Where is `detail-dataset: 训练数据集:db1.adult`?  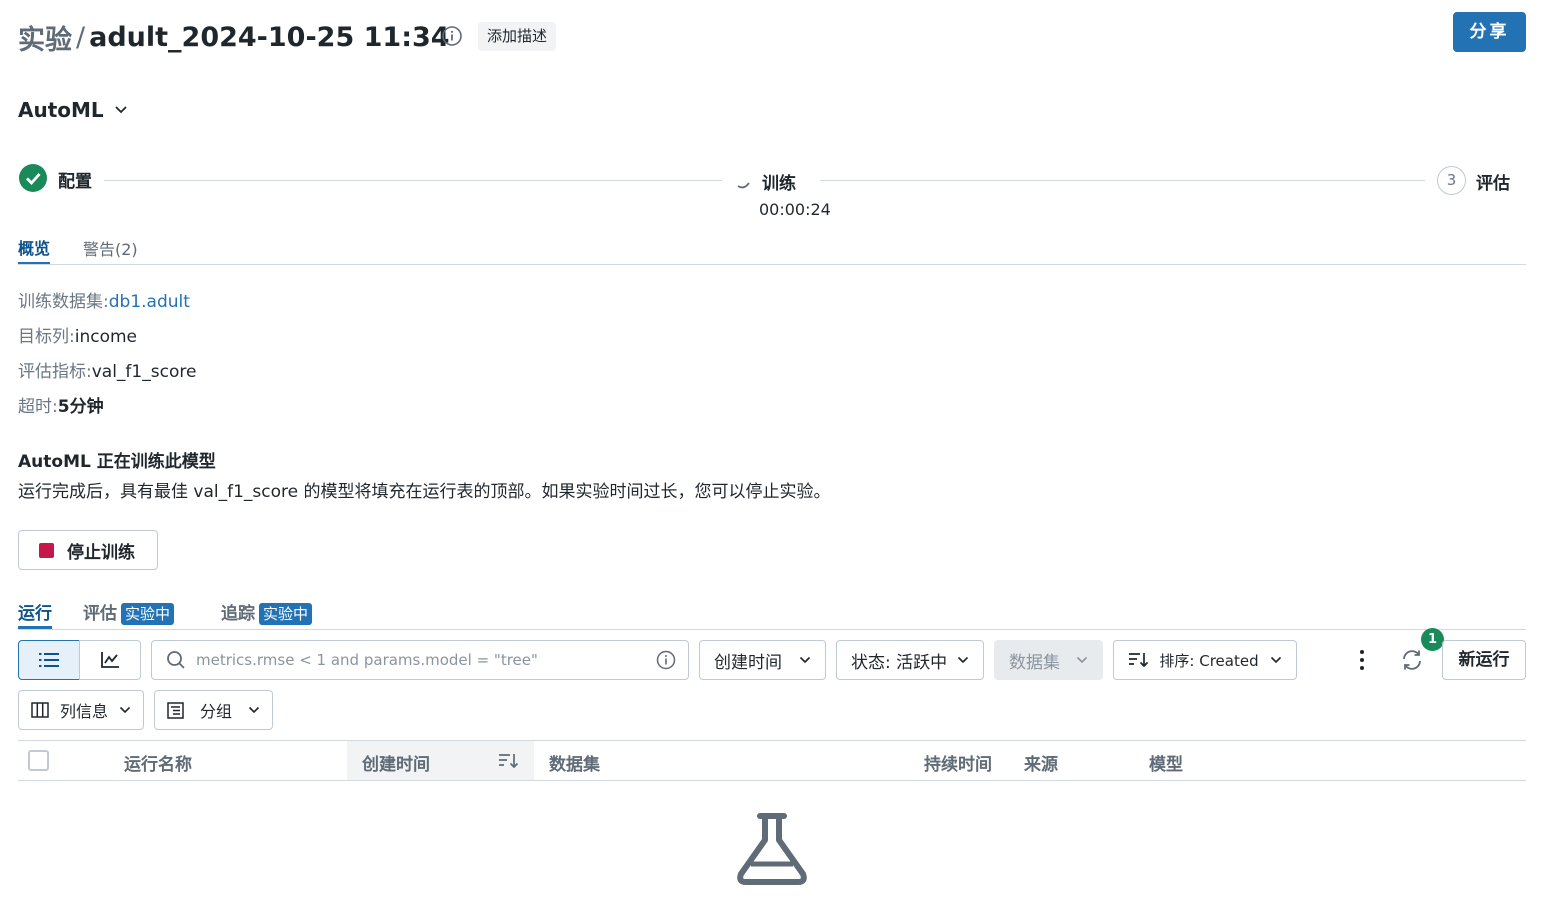 detail-dataset: 训练数据集:db1.adult is located at coordinates (104, 299).